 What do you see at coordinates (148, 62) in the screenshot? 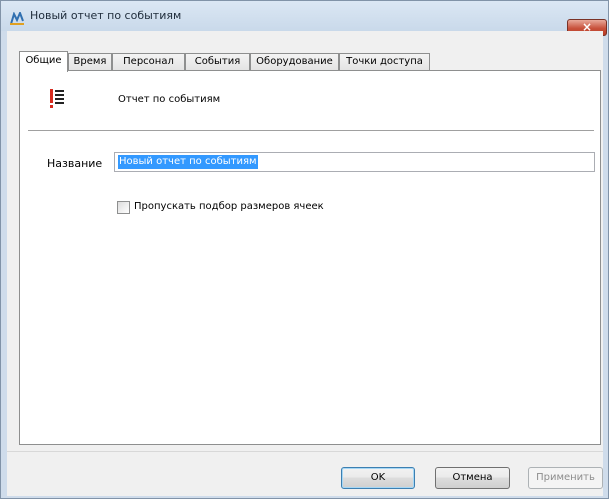
I see `tab-personnel: Персонал` at bounding box center [148, 62].